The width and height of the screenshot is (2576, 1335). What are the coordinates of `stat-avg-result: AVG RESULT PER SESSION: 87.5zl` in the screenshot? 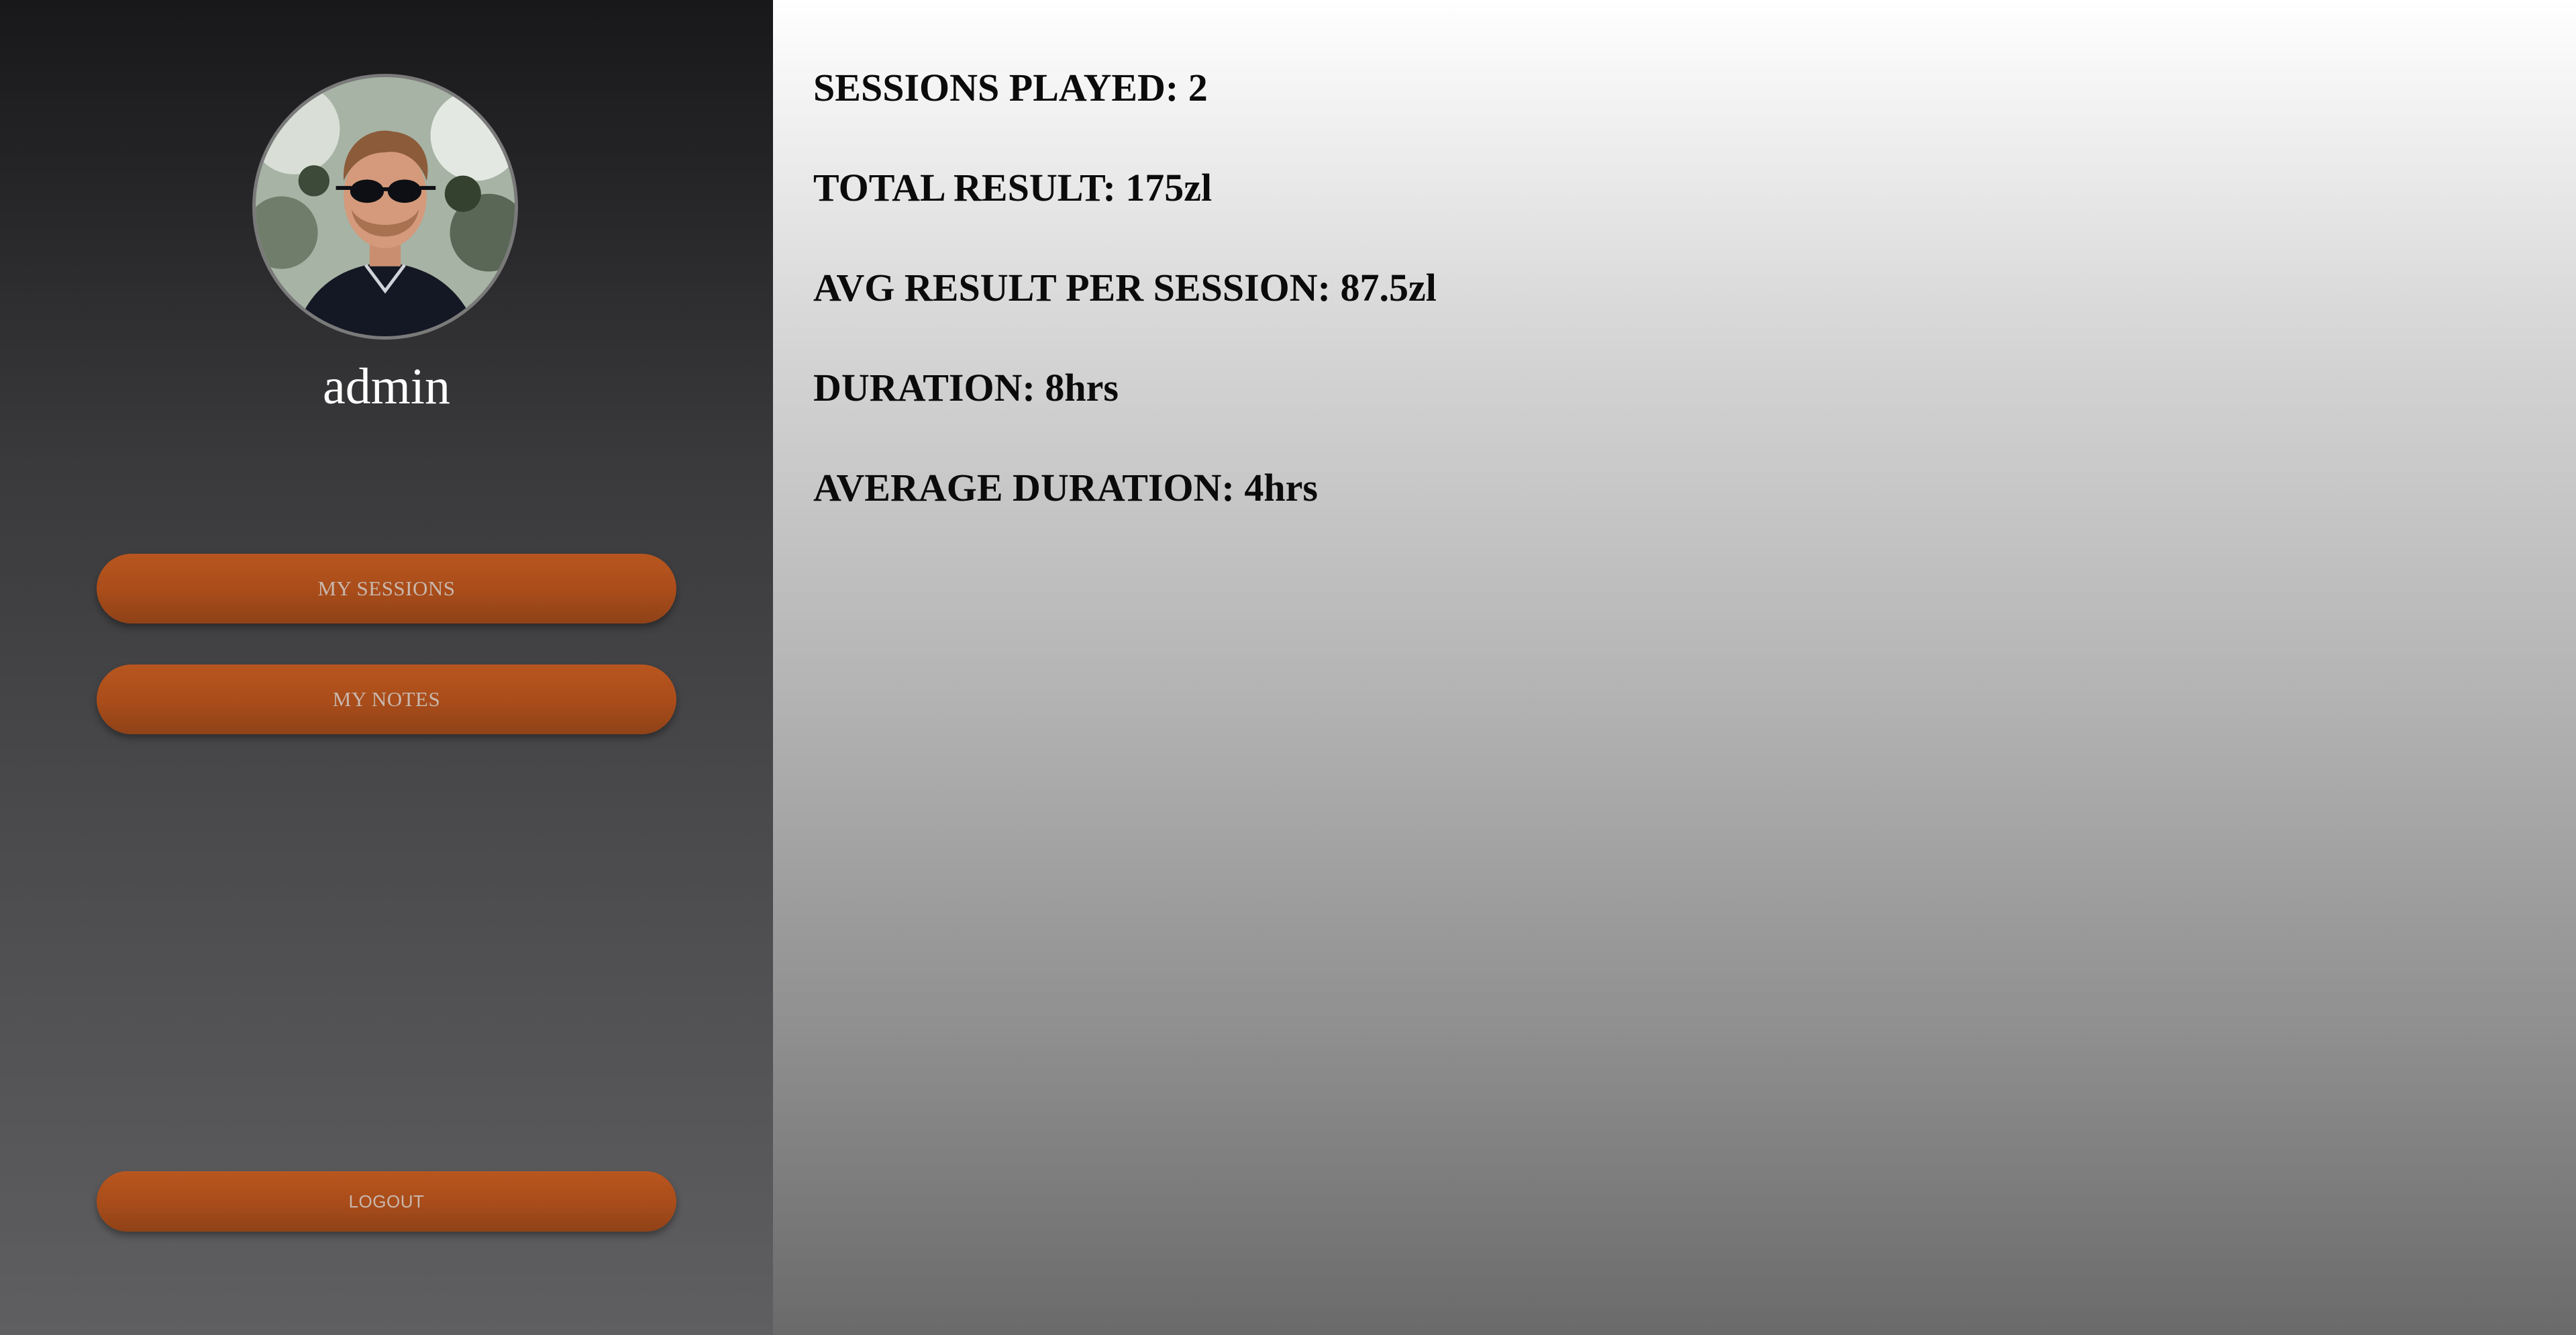 It's located at (1125, 287).